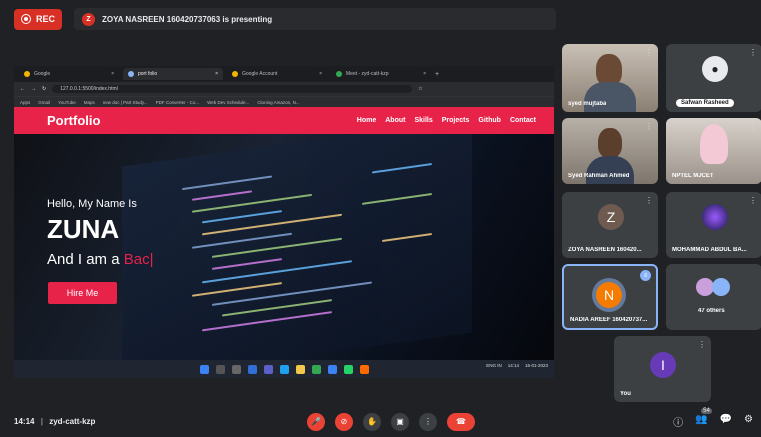 The image size is (761, 437). What do you see at coordinates (693, 176) in the screenshot?
I see `participant-name: NPTEL MJCET` at bounding box center [693, 176].